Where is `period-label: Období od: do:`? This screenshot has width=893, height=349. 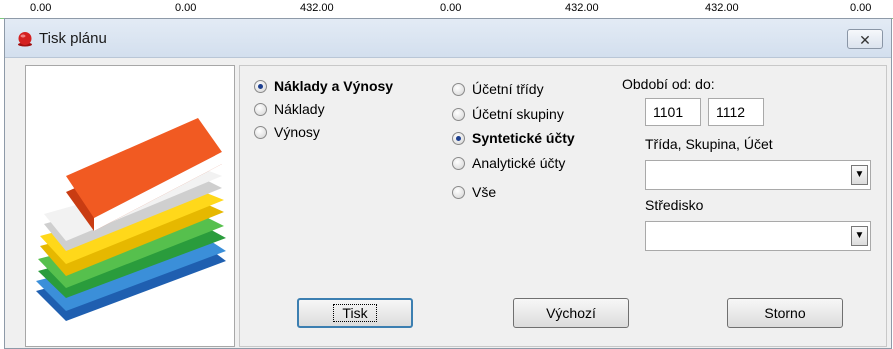
period-label: Období od: do: is located at coordinates (668, 84).